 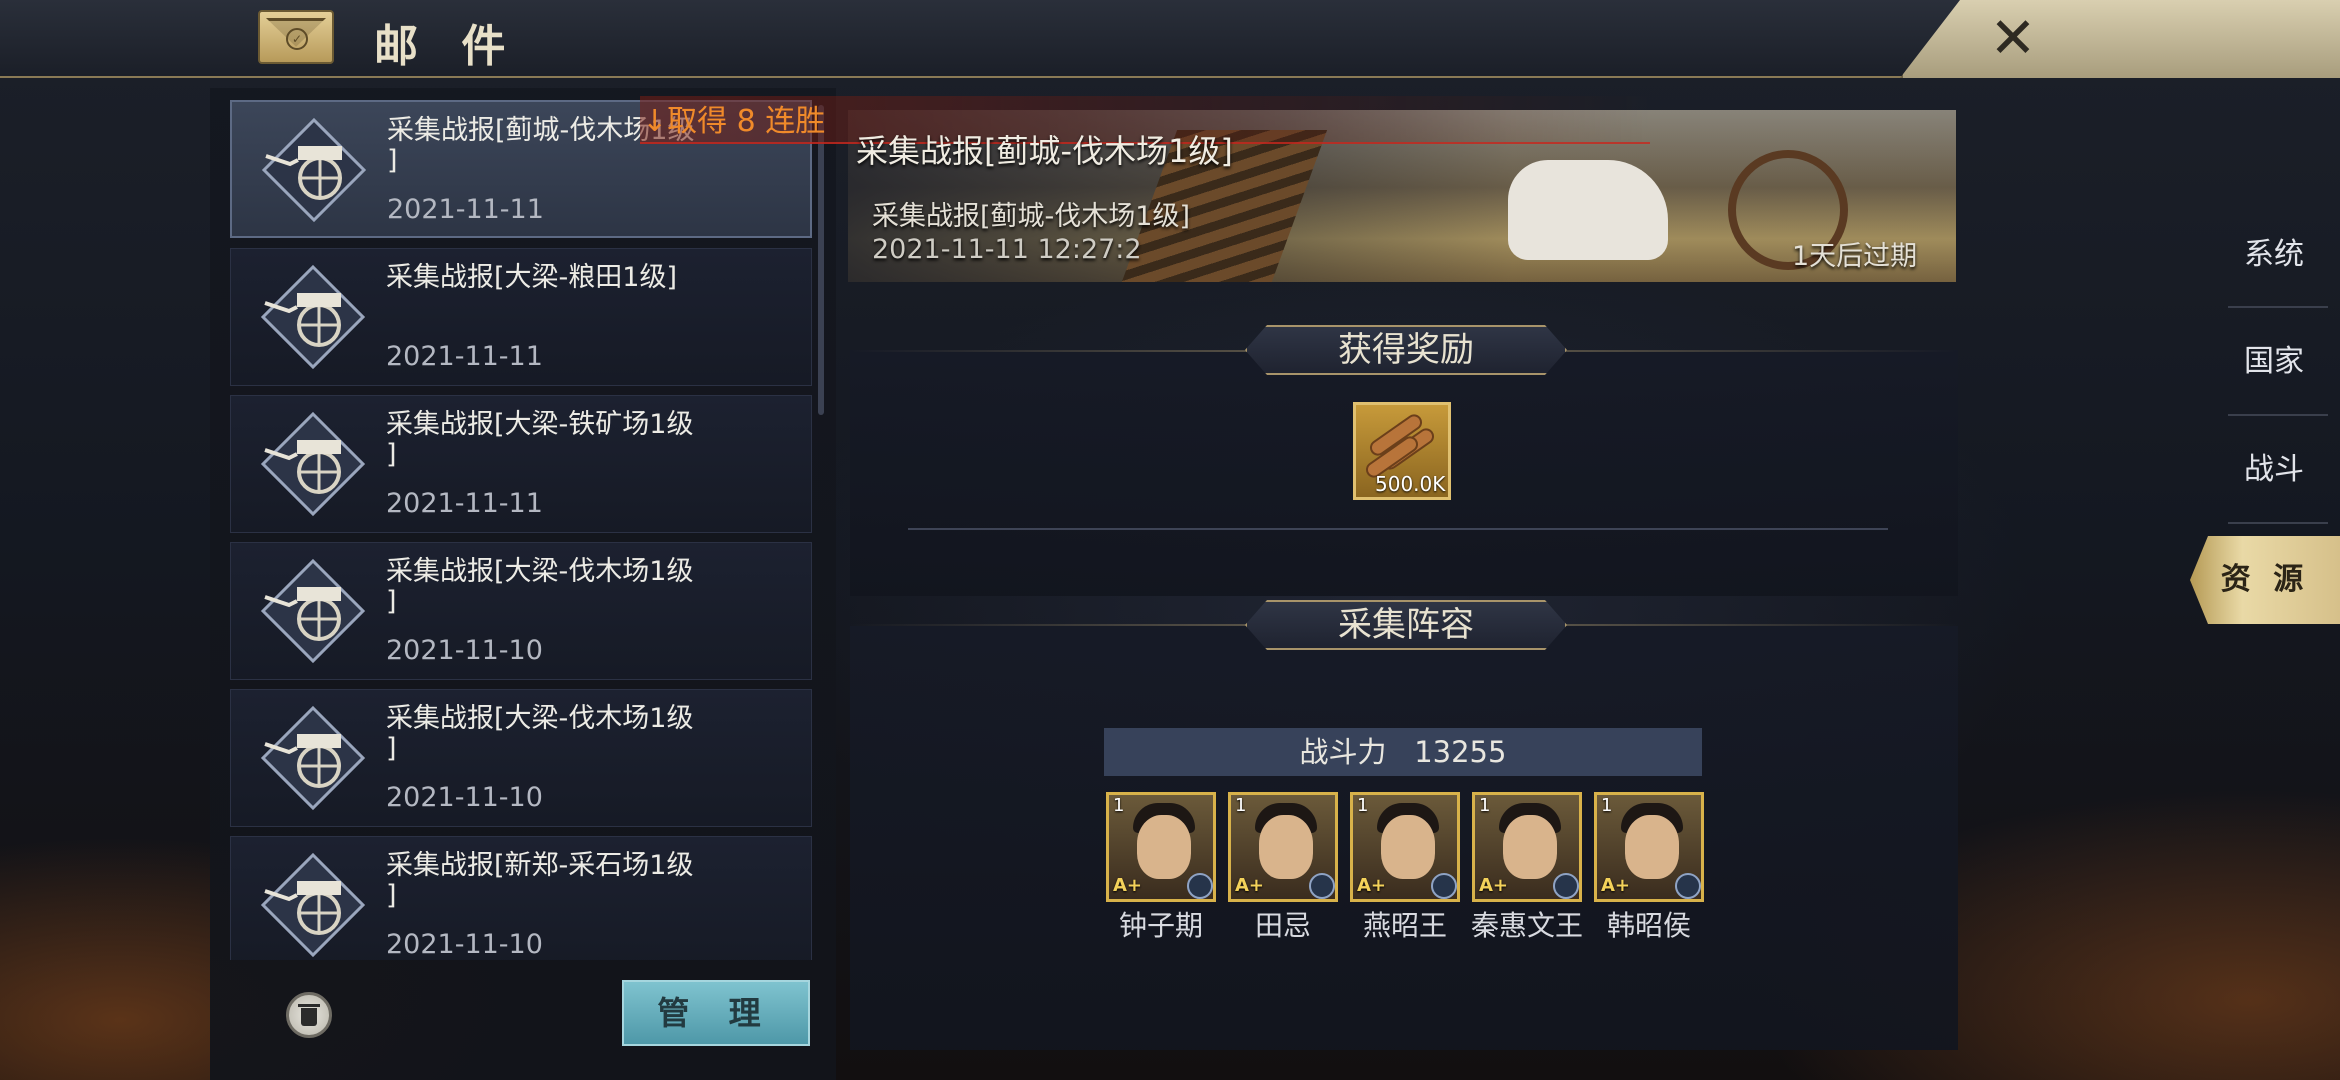 What do you see at coordinates (734, 121) in the screenshot?
I see `streak-notification: ↓取得 8 连胜` at bounding box center [734, 121].